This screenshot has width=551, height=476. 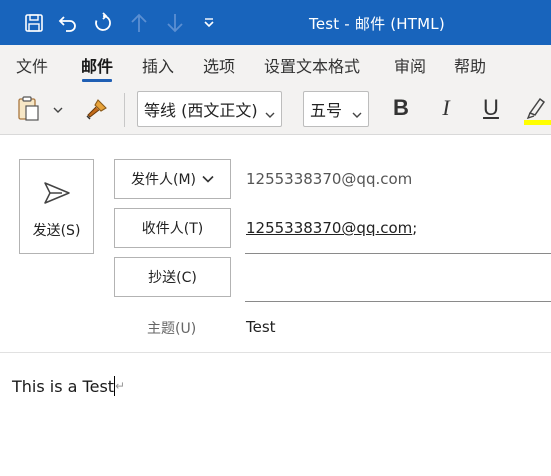 What do you see at coordinates (29, 109) in the screenshot?
I see `paste-icon` at bounding box center [29, 109].